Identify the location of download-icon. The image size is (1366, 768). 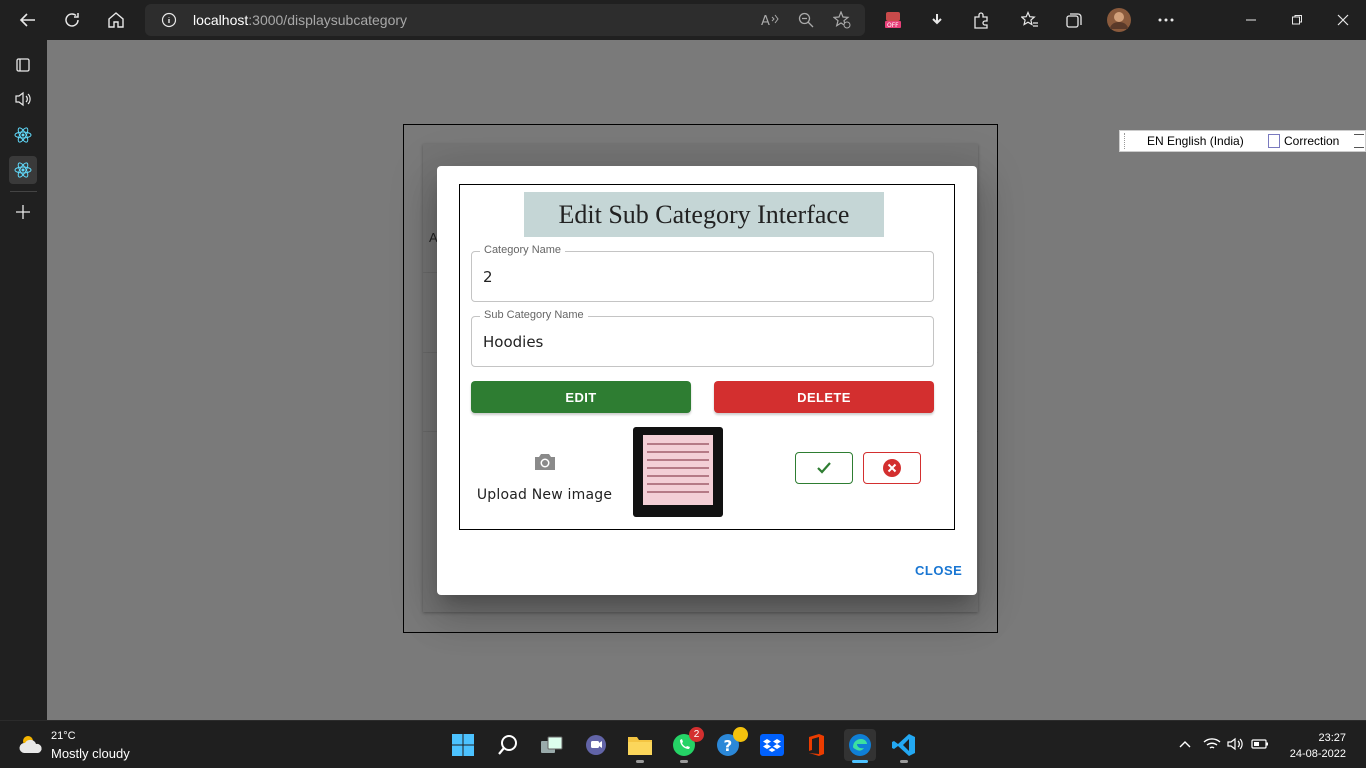
(937, 20).